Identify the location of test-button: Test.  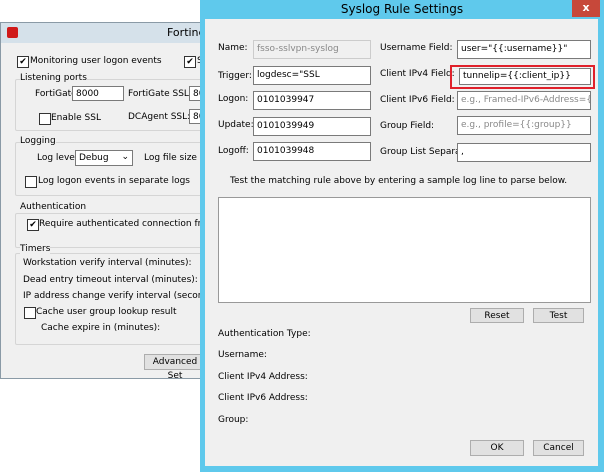
(558, 315).